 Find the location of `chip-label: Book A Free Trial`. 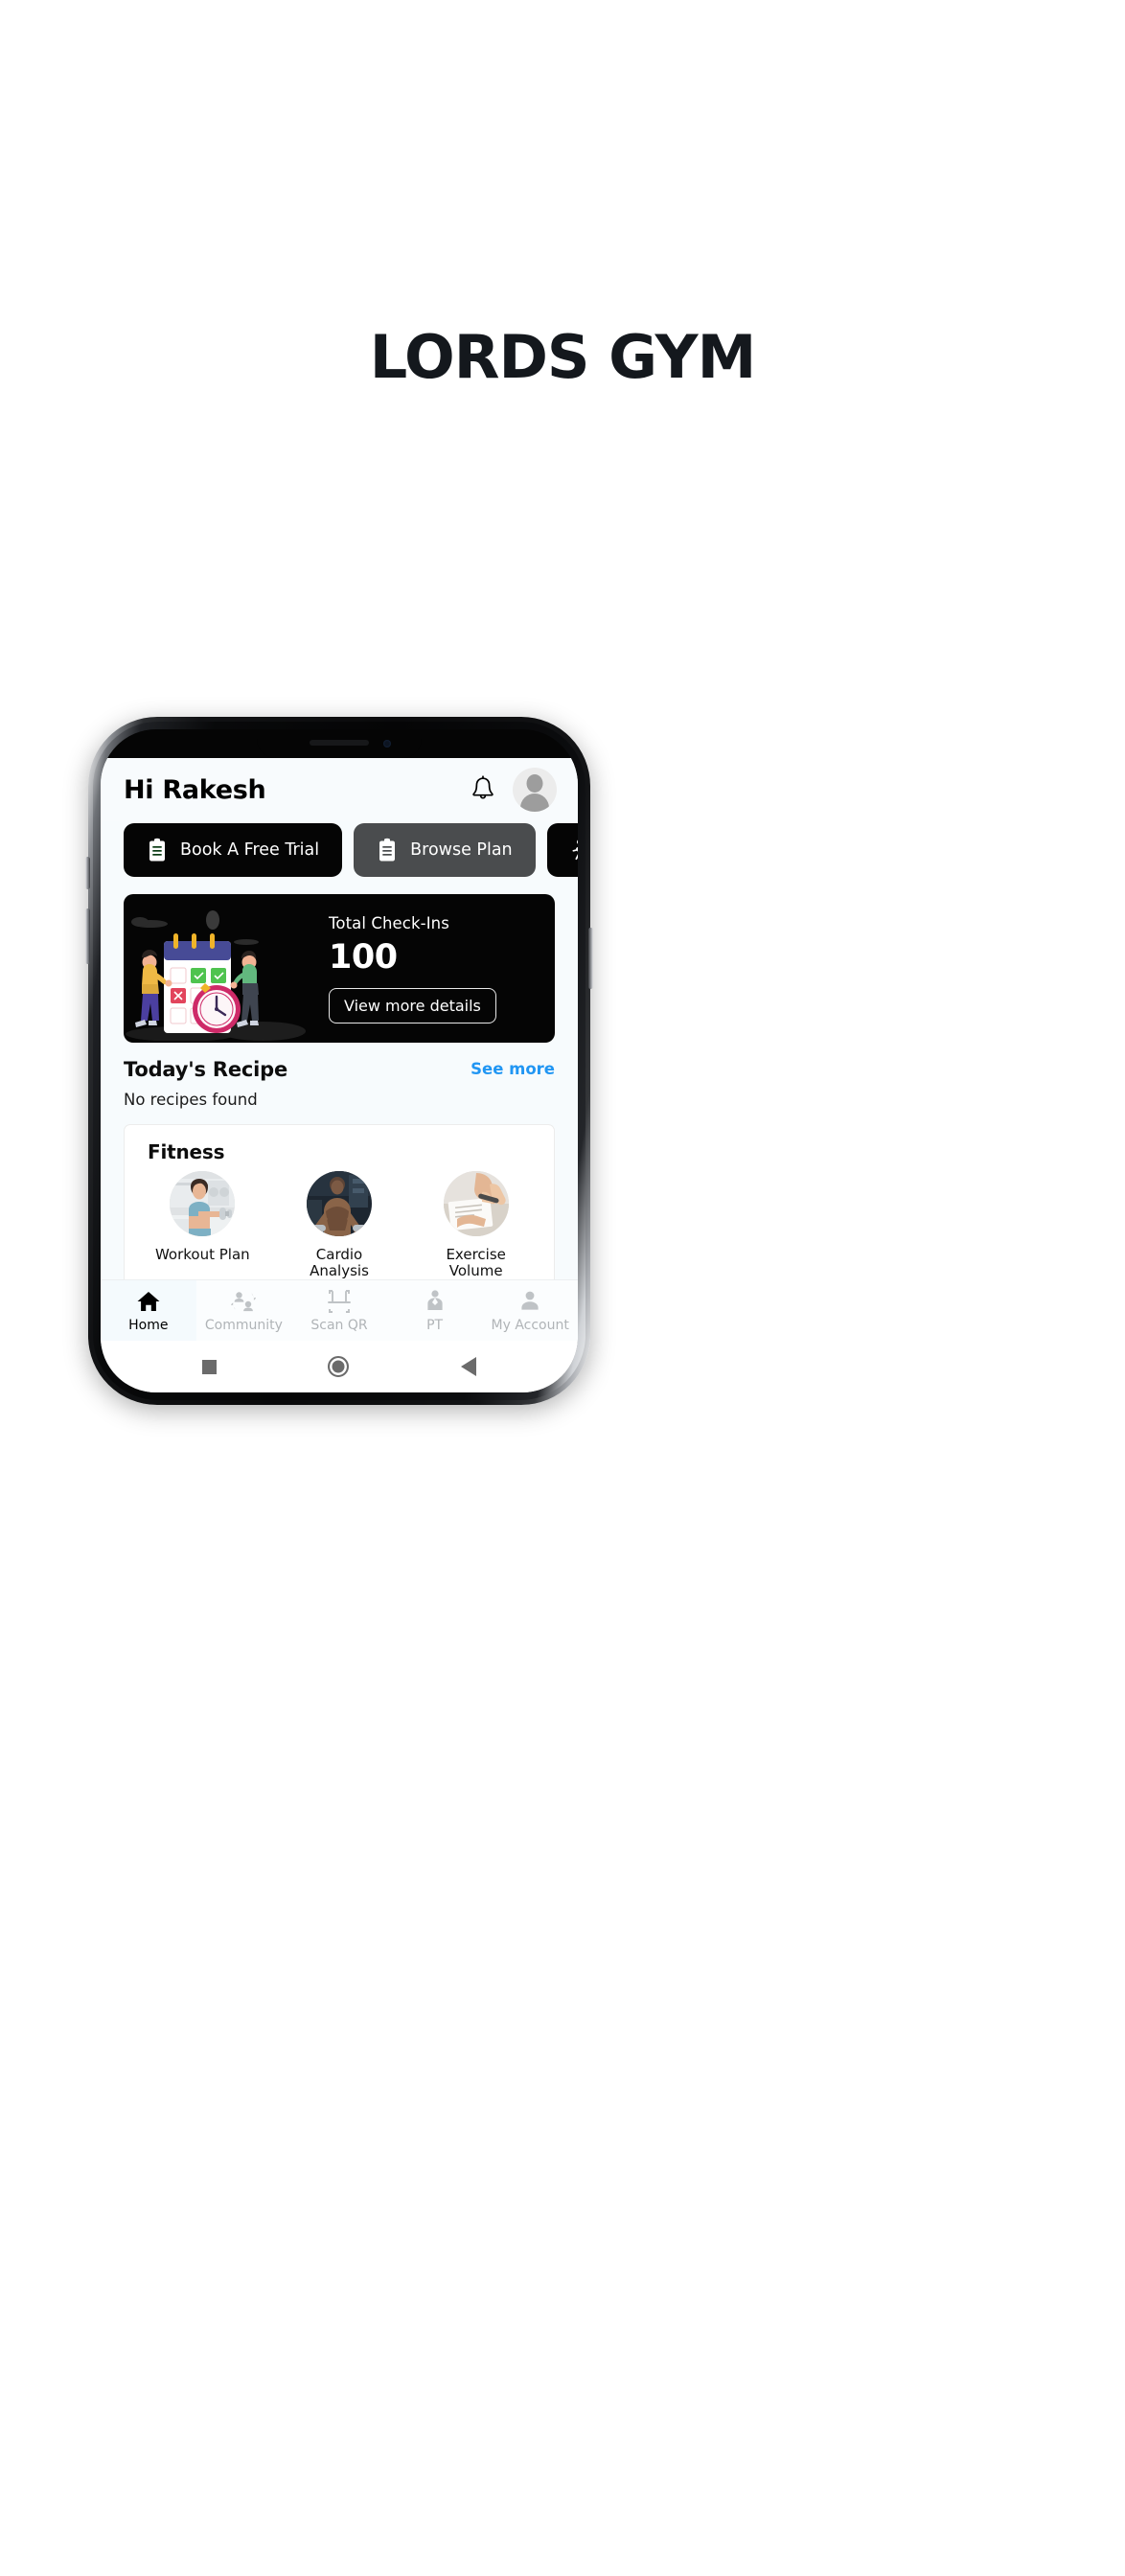

chip-label: Book A Free Trial is located at coordinates (250, 850).